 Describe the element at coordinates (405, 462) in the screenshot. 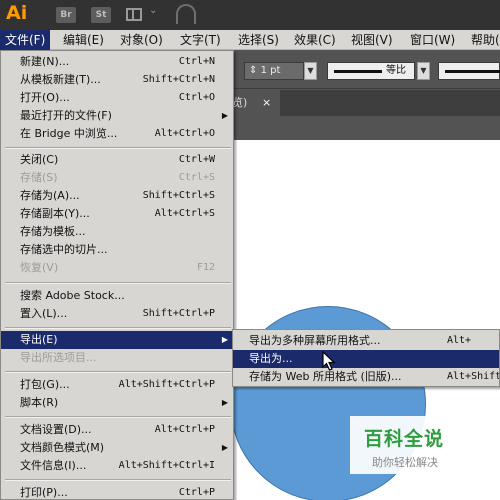

I see `watermark-subtitle: 助你轻松解决` at that location.